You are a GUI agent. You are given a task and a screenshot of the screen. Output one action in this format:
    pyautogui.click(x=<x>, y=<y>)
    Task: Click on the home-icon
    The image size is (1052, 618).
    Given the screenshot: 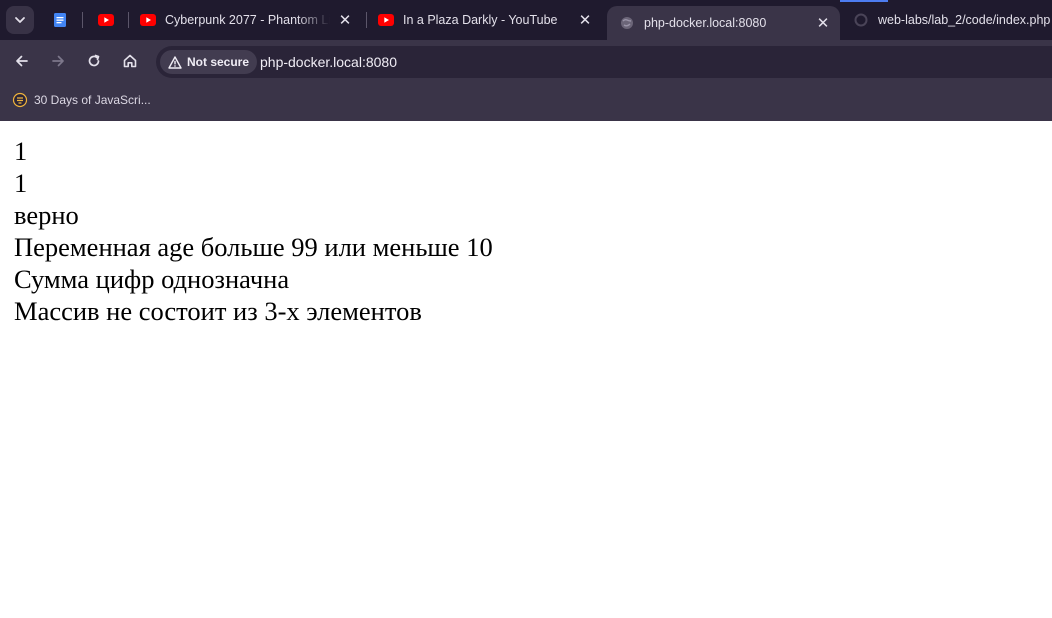 What is the action you would take?
    pyautogui.click(x=130, y=61)
    